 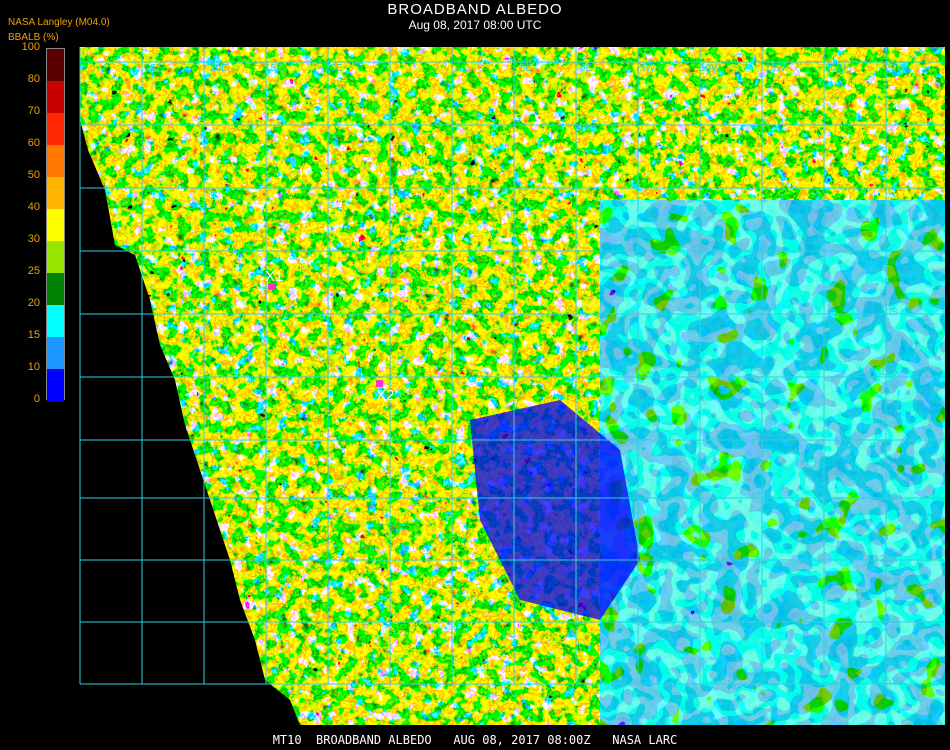 I want to click on latitude-label: 25S, so click(x=889, y=559).